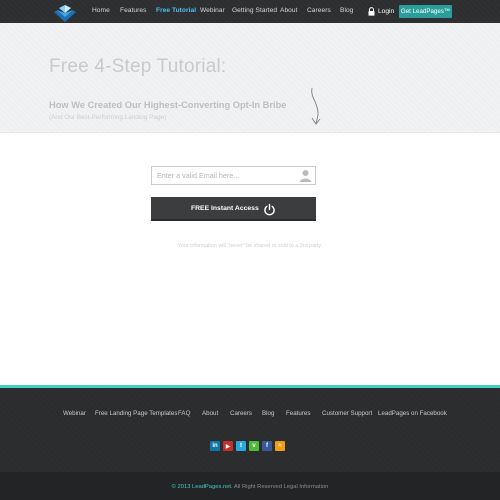 This screenshot has height=500, width=500. What do you see at coordinates (74, 413) in the screenshot?
I see `footer-link-webinar: Webinar` at bounding box center [74, 413].